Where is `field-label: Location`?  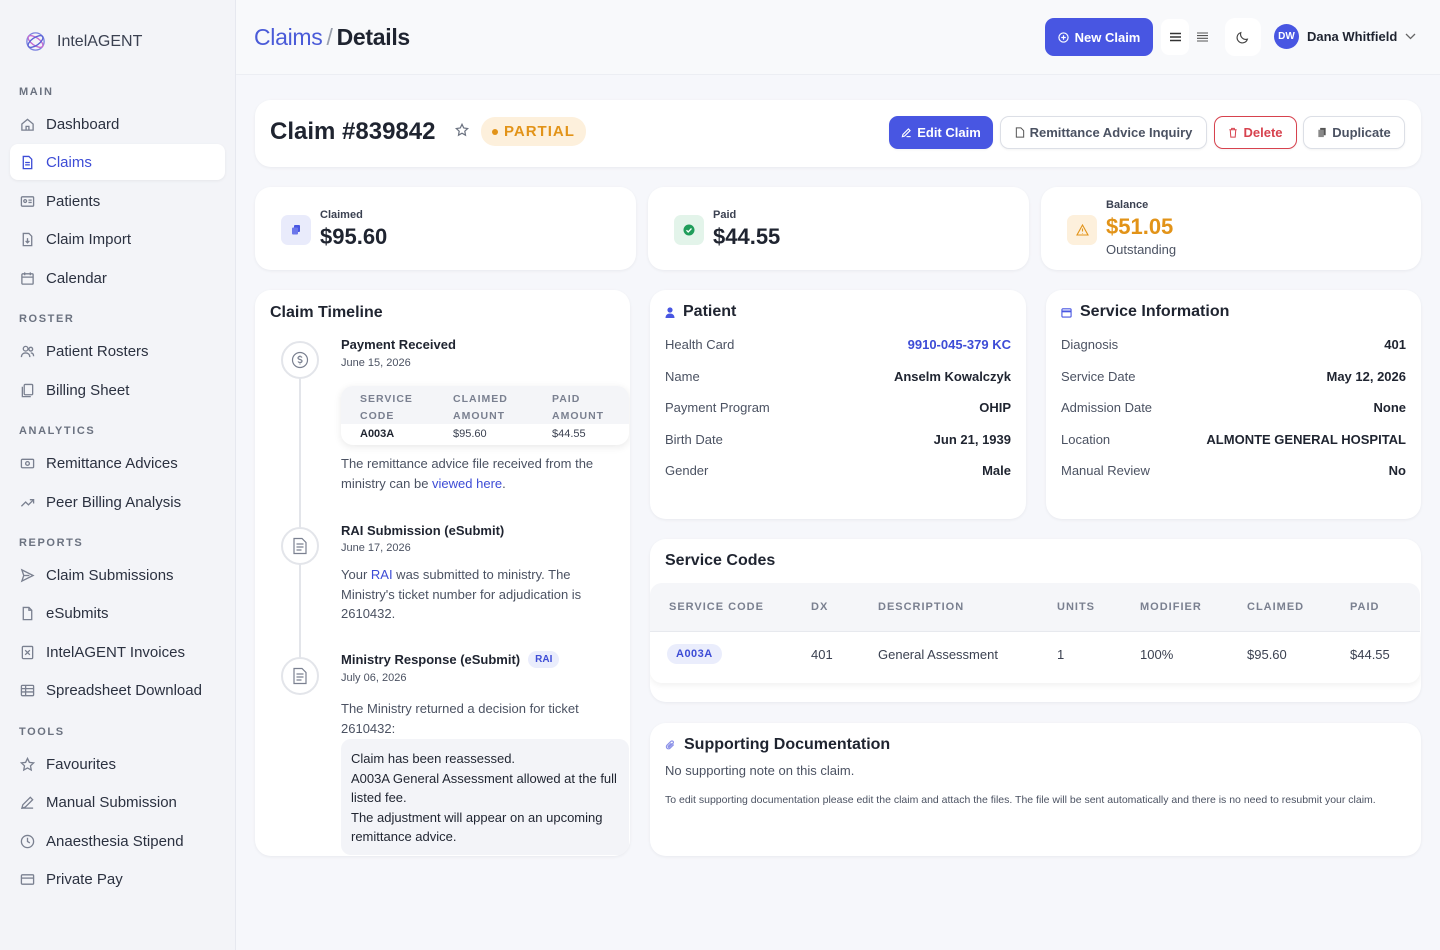 field-label: Location is located at coordinates (1086, 439).